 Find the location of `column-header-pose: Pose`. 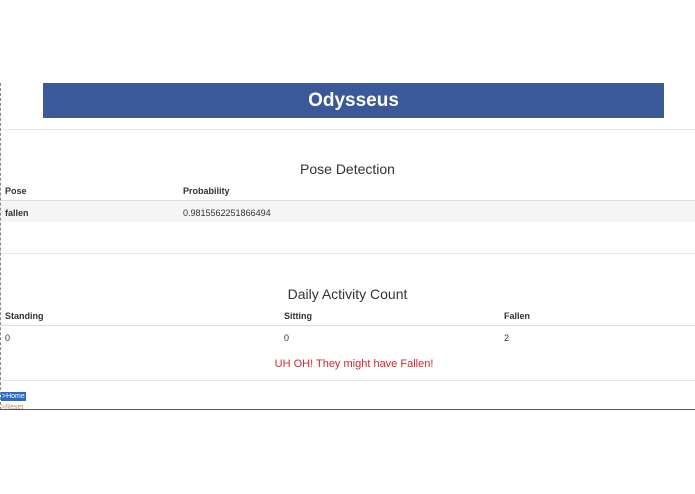

column-header-pose: Pose is located at coordinates (16, 191).